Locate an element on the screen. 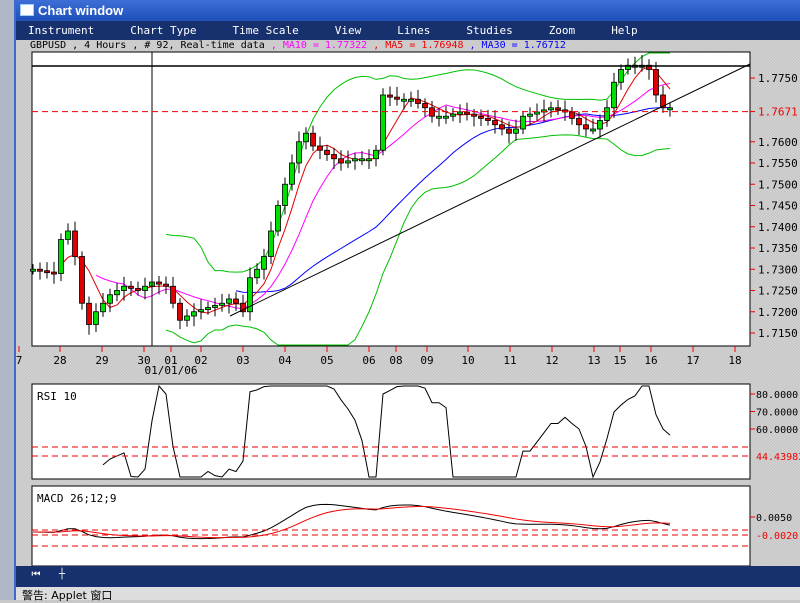  rsi-axis-label: 80.0000 is located at coordinates (777, 395).